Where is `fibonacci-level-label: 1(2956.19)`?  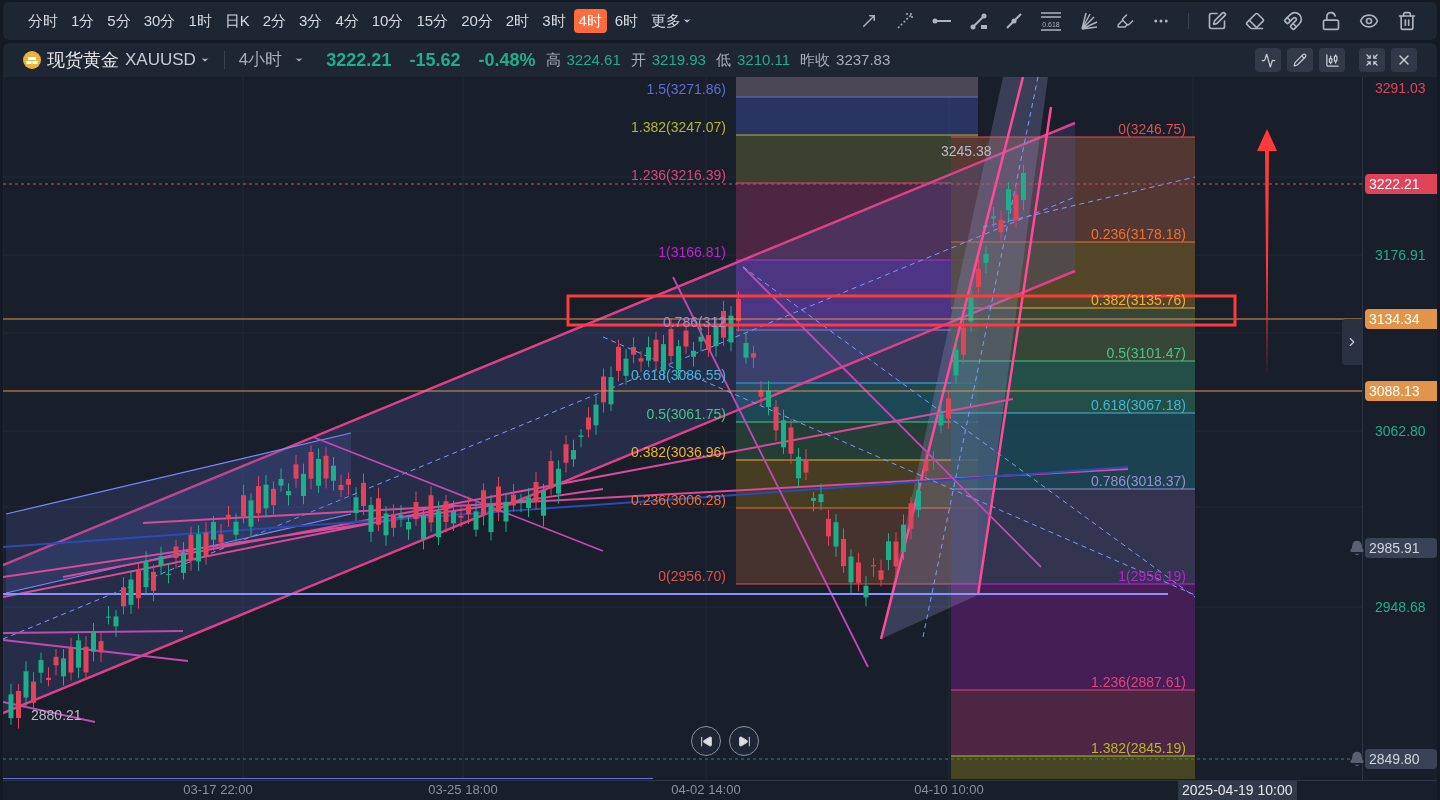 fibonacci-level-label: 1(2956.19) is located at coordinates (1152, 576).